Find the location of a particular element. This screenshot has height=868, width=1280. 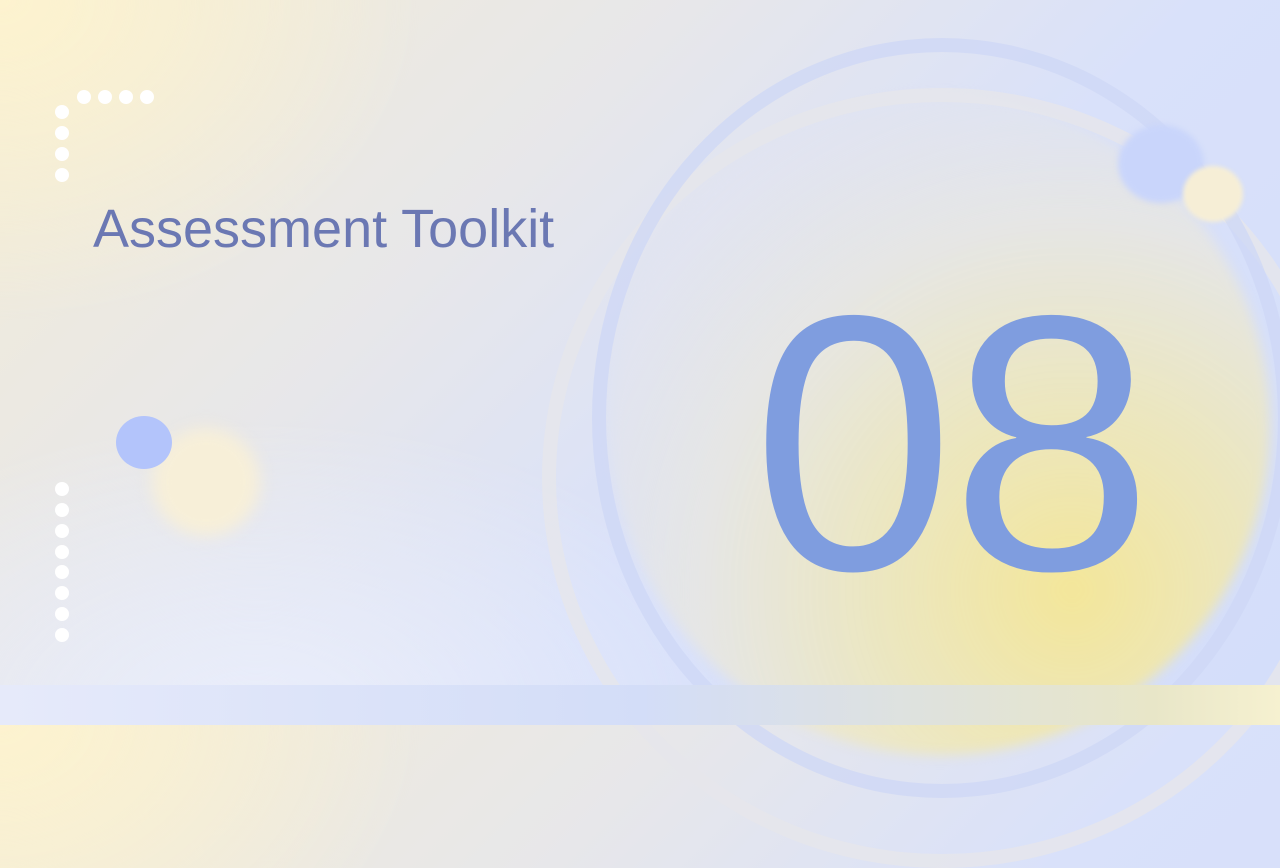

section-number: 08 is located at coordinates (952, 443).